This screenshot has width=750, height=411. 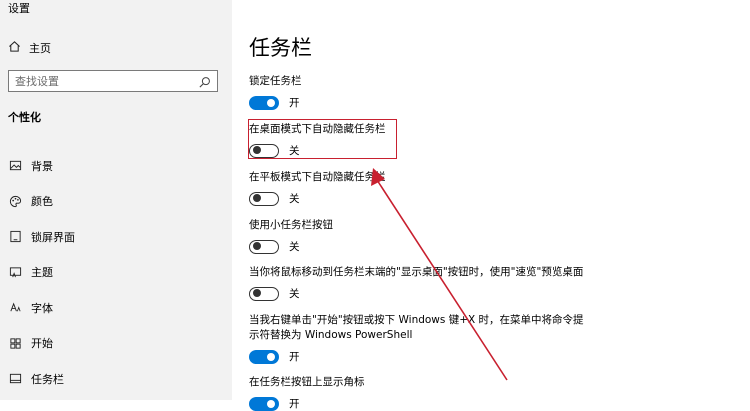 I want to click on sidebar-item-label: 字体, so click(x=42, y=308).